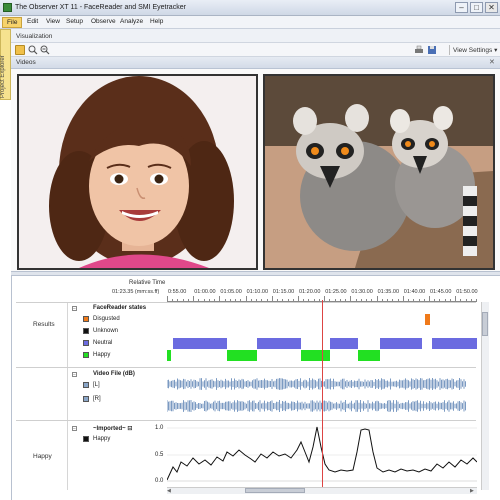 The height and width of the screenshot is (500, 500). I want to click on menu-setup: Setup, so click(74, 21).